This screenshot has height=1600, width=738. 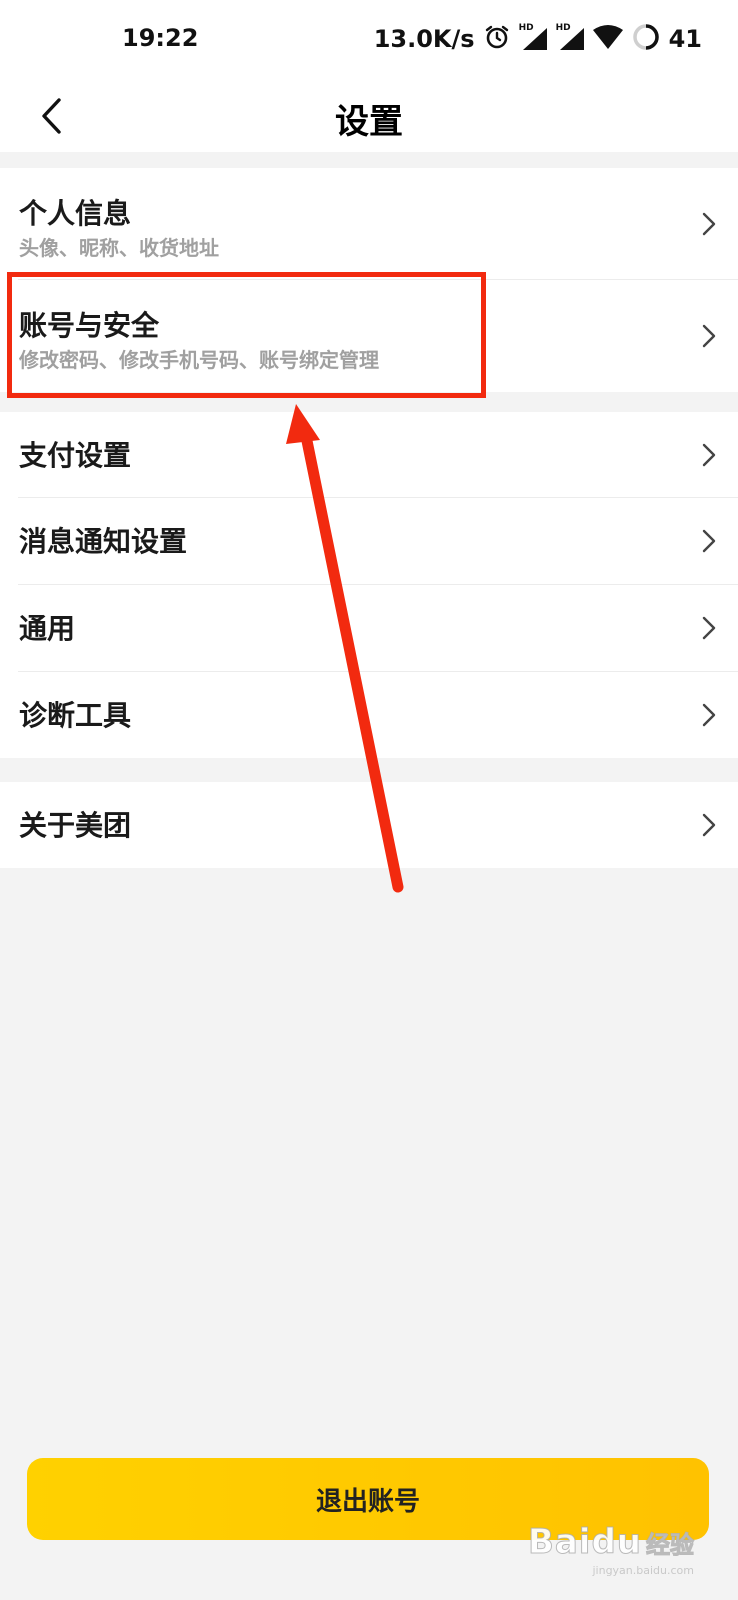 I want to click on watermark-logo: Baidu, so click(x=584, y=1542).